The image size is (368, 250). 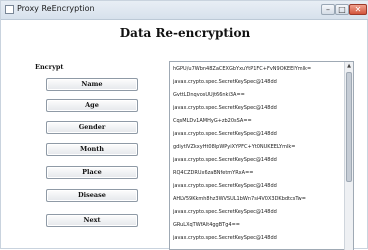 What do you see at coordinates (92, 105) in the screenshot?
I see `age-button: Age` at bounding box center [92, 105].